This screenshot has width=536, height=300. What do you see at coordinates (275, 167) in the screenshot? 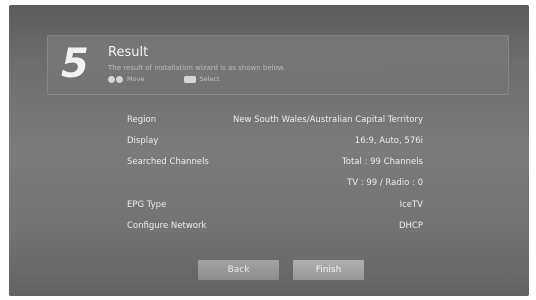
I see `summary-row-searched-channels: Searched Channels Total : 99 Channels` at bounding box center [275, 167].